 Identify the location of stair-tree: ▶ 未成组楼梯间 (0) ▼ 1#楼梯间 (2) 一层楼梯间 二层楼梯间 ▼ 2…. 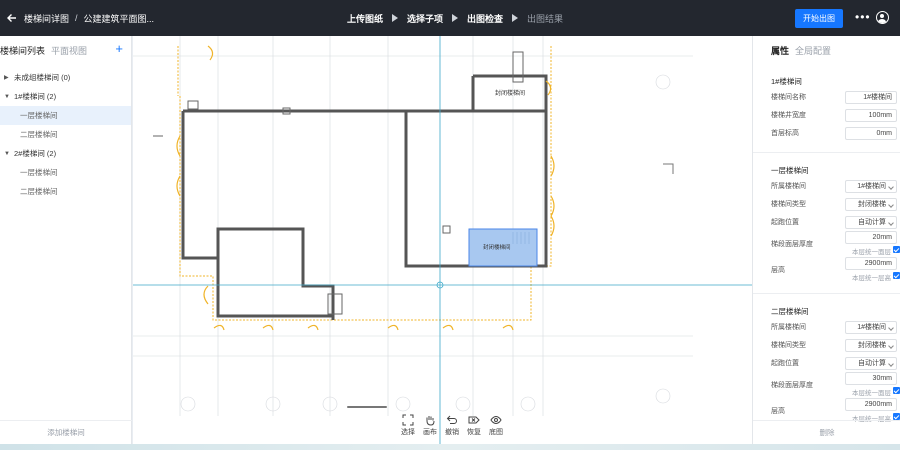
(65, 134).